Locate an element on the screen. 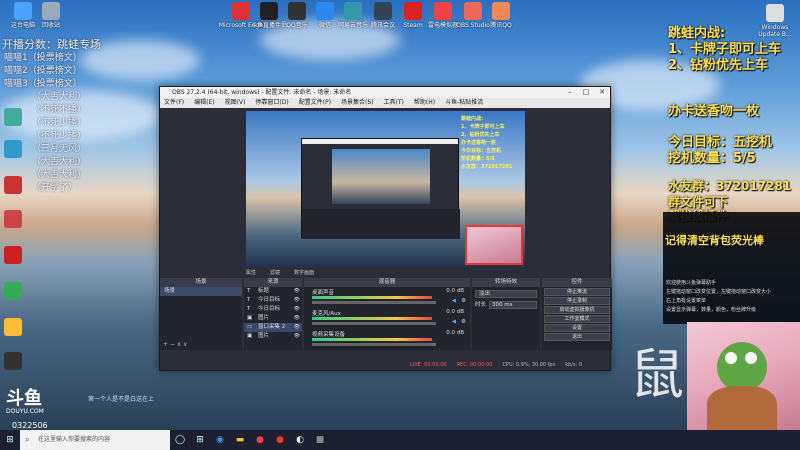 Image resolution: width=800 pixels, height=450 pixels. start-icon: ⊞ is located at coordinates (10, 440).